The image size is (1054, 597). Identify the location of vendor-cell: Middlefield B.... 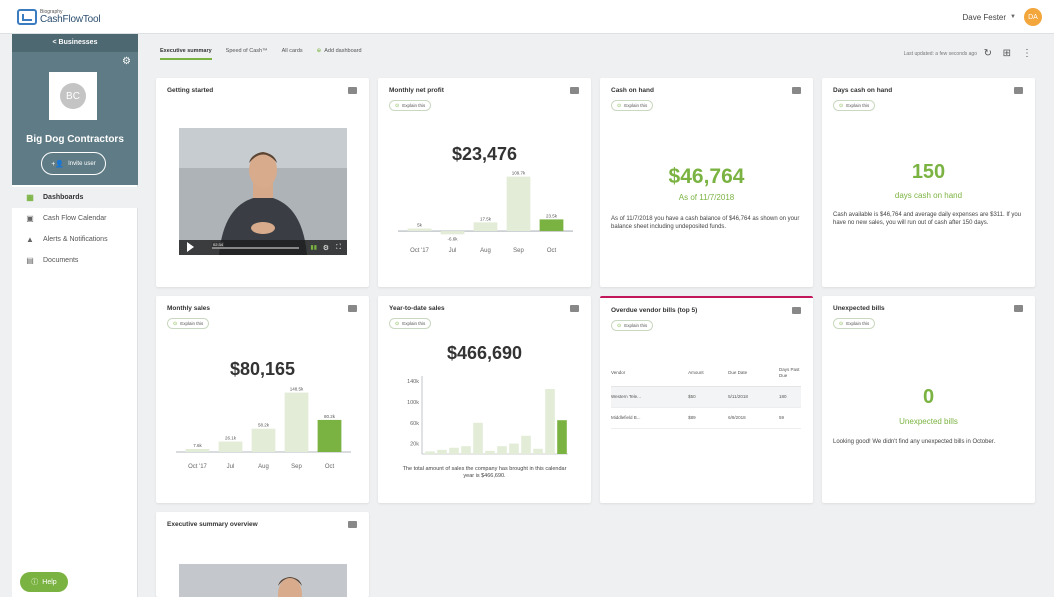
(650, 418).